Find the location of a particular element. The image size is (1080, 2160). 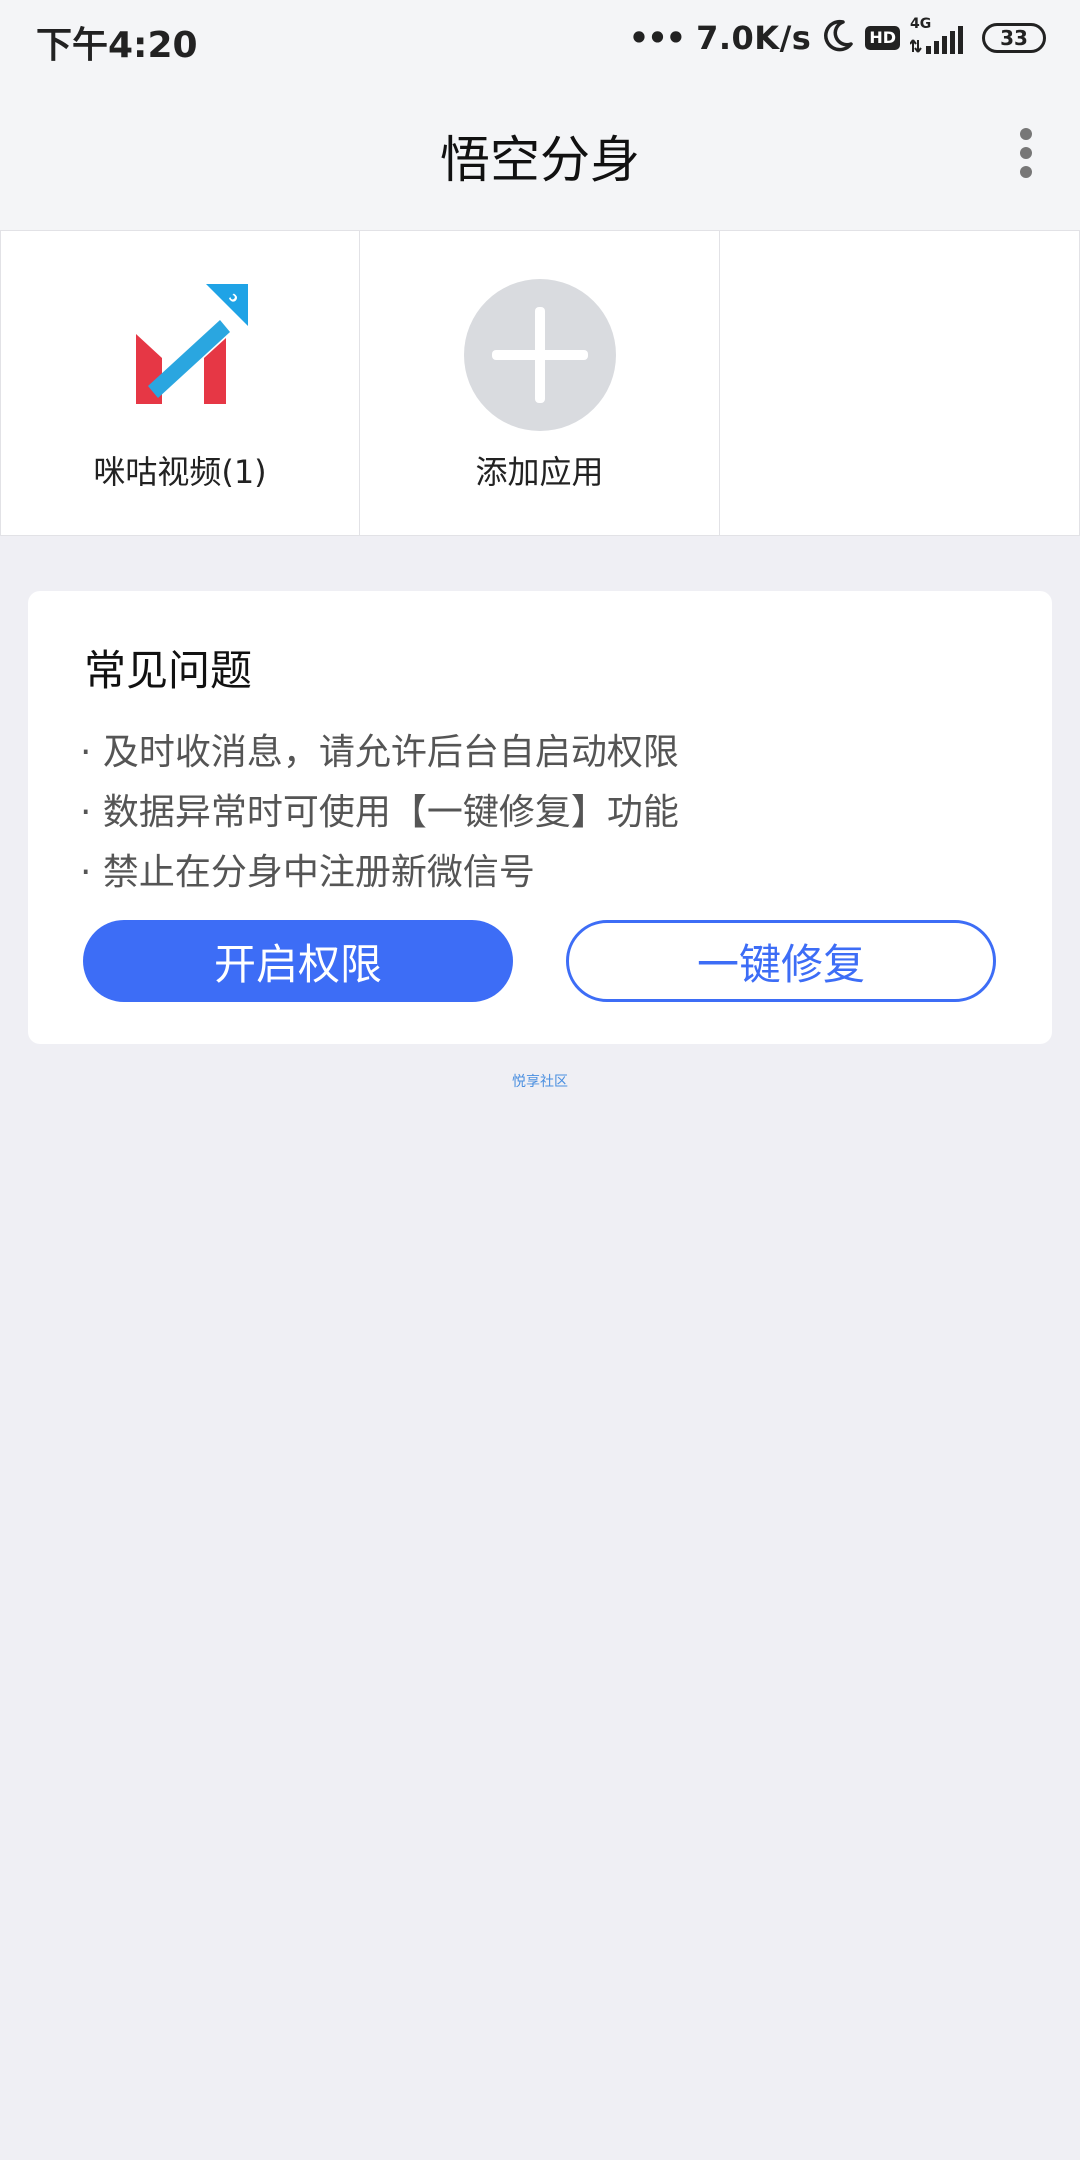

notification-dots: ••• is located at coordinates (657, 38).